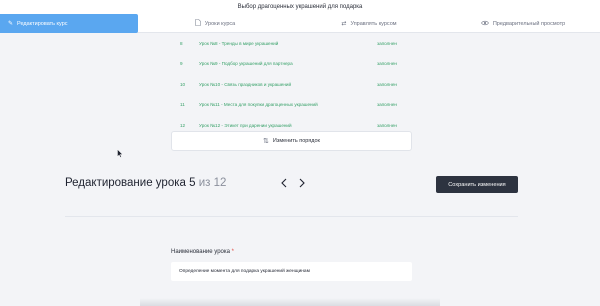 Image resolution: width=600 pixels, height=306 pixels. I want to click on previous-lesson-button, so click(284, 183).